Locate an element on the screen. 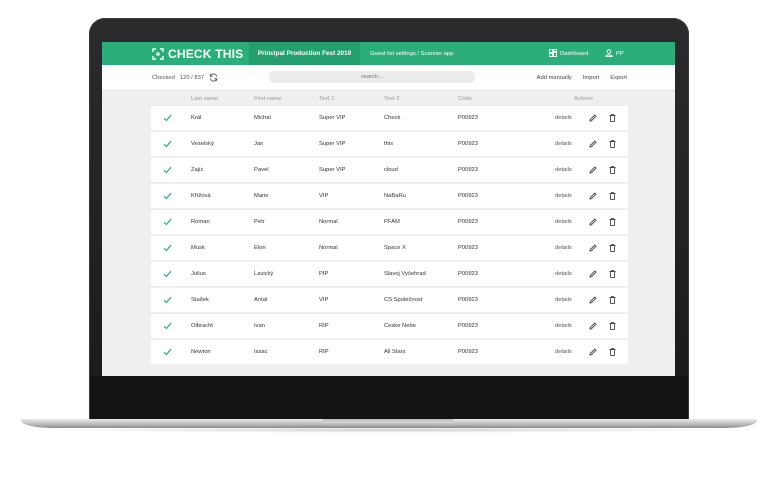  header-actions: Actions is located at coordinates (584, 99).